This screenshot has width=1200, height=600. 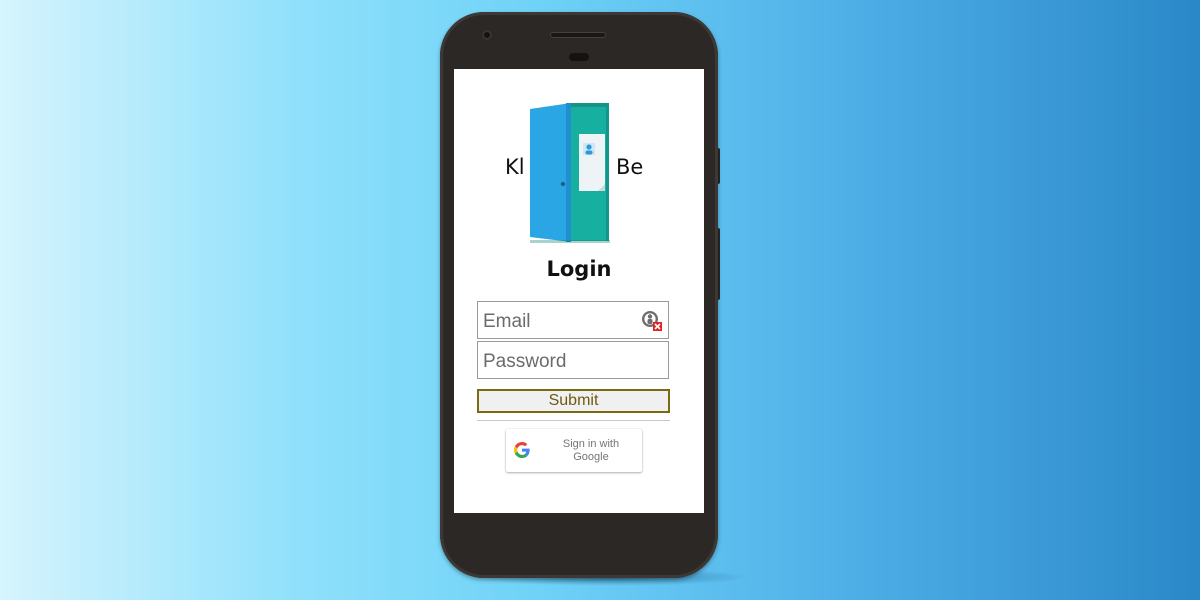 What do you see at coordinates (515, 167) in the screenshot?
I see `logo-left-text: Kl` at bounding box center [515, 167].